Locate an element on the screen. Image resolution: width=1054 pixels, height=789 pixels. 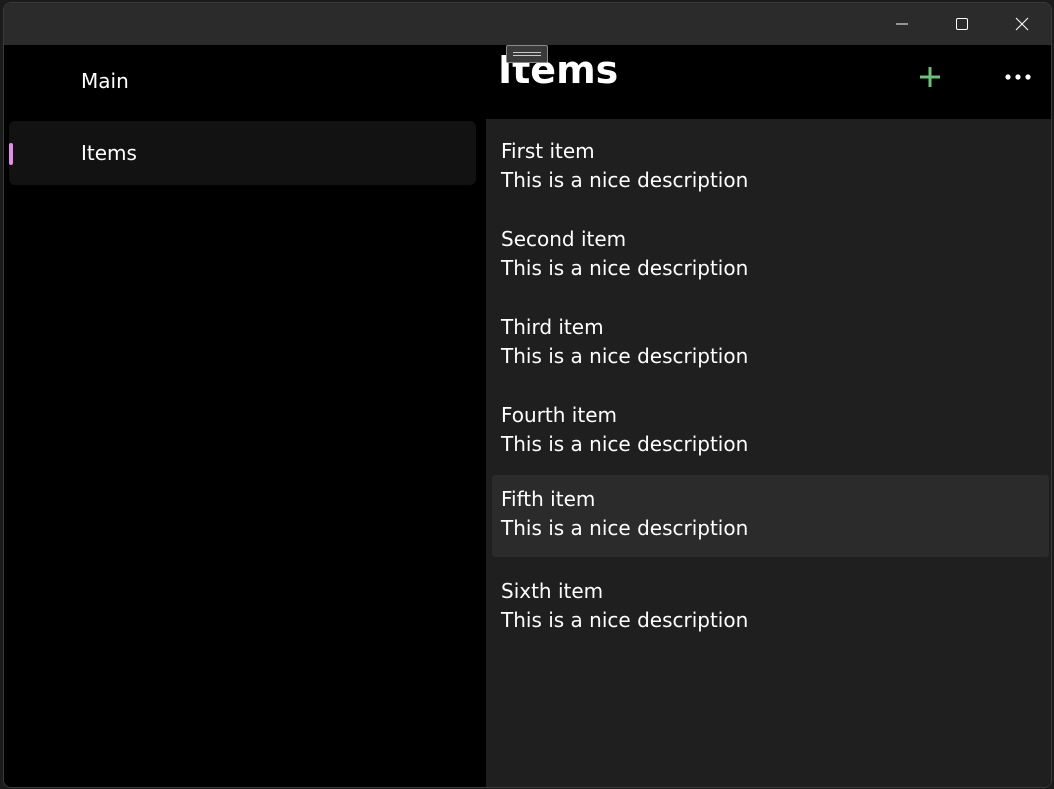
item-title: Second item is located at coordinates (564, 239).